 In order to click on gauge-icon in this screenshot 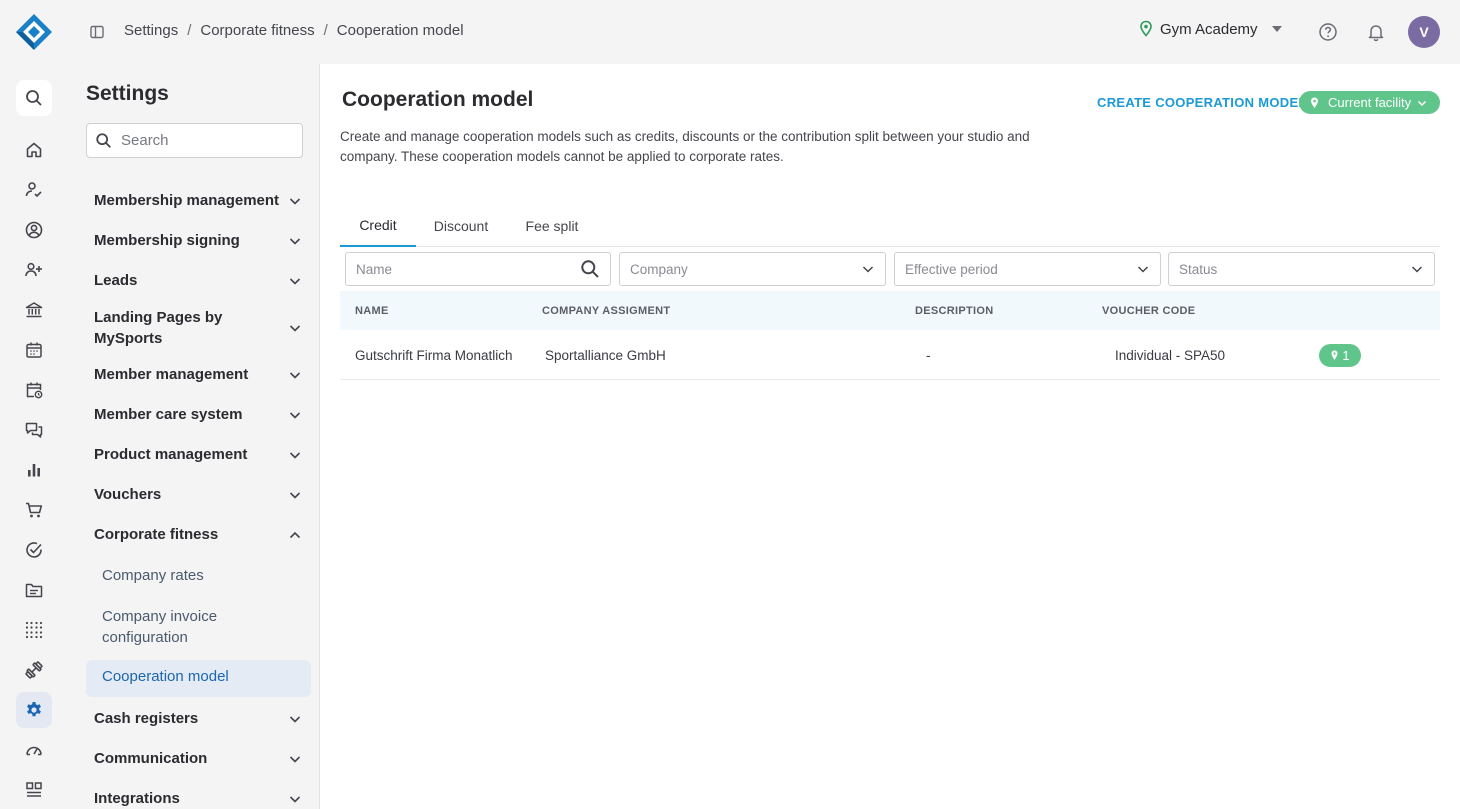, I will do `click(34, 751)`.